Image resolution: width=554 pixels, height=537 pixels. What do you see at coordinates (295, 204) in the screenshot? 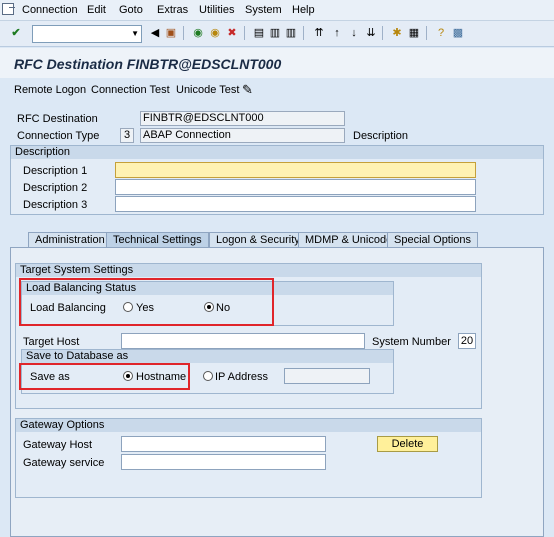
I see `description3-input` at bounding box center [295, 204].